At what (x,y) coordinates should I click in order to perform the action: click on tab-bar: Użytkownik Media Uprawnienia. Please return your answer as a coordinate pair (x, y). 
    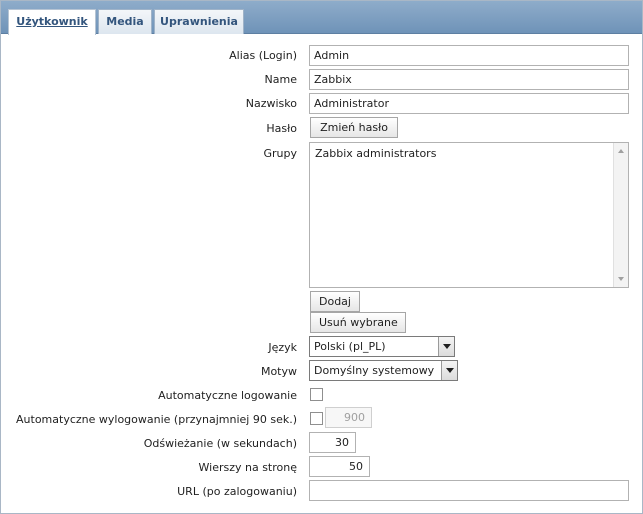
    Looking at the image, I should click on (321, 18).